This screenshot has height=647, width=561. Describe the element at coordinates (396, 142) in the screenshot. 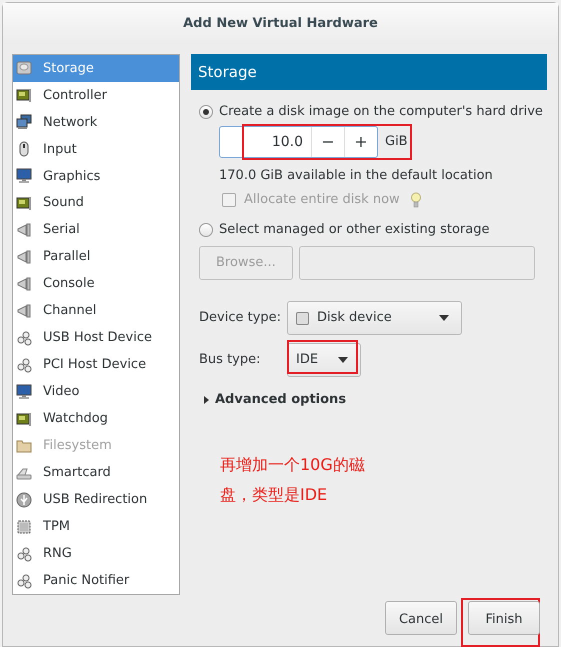

I see `unit-label: GiB` at that location.